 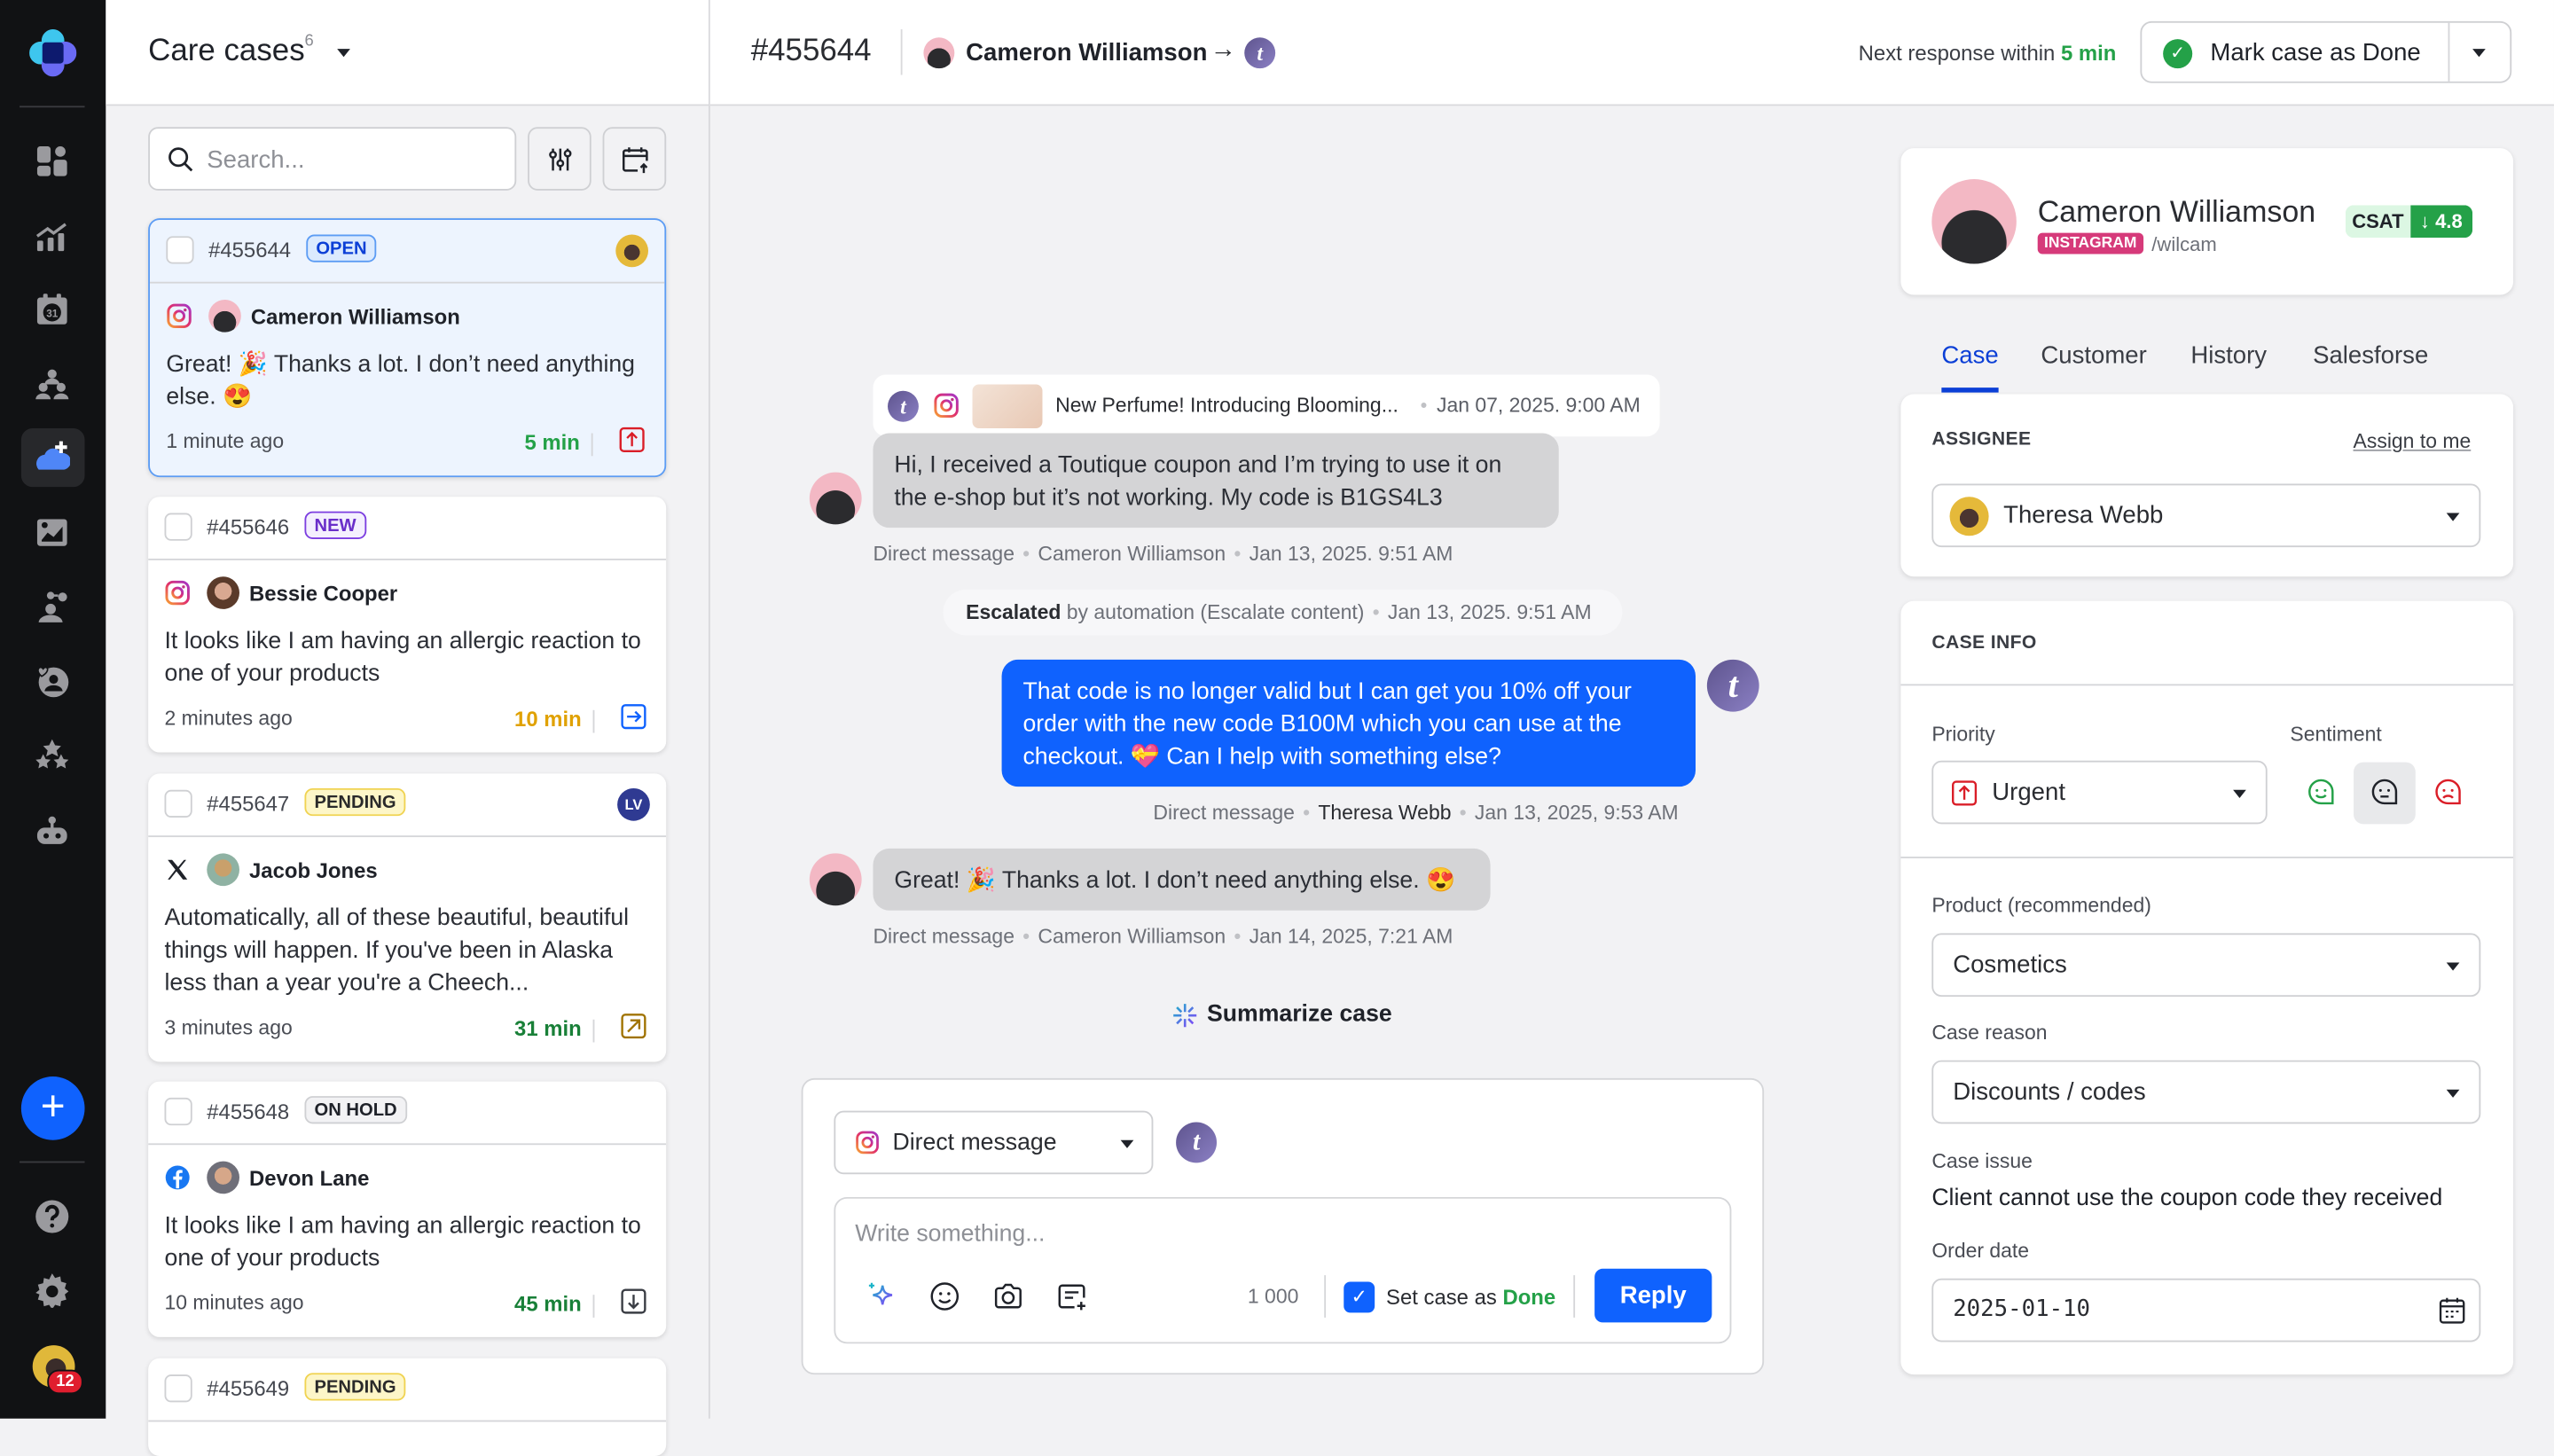 I want to click on ai-assist-icon, so click(x=881, y=1296).